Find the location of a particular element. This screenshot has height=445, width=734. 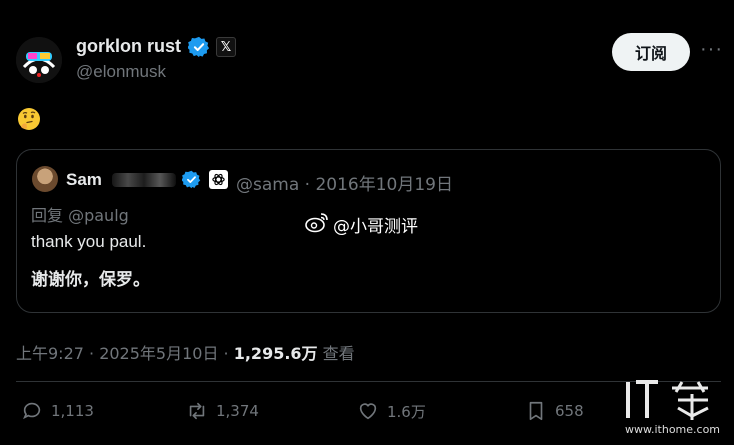

post-timestamp: 上午9:27 · 2025年5月10日 · 1,295.6万 查看 is located at coordinates (185, 352).